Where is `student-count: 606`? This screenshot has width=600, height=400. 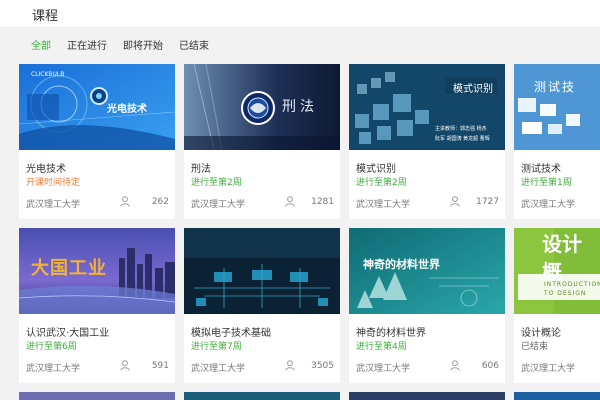
student-count: 606 is located at coordinates (490, 366).